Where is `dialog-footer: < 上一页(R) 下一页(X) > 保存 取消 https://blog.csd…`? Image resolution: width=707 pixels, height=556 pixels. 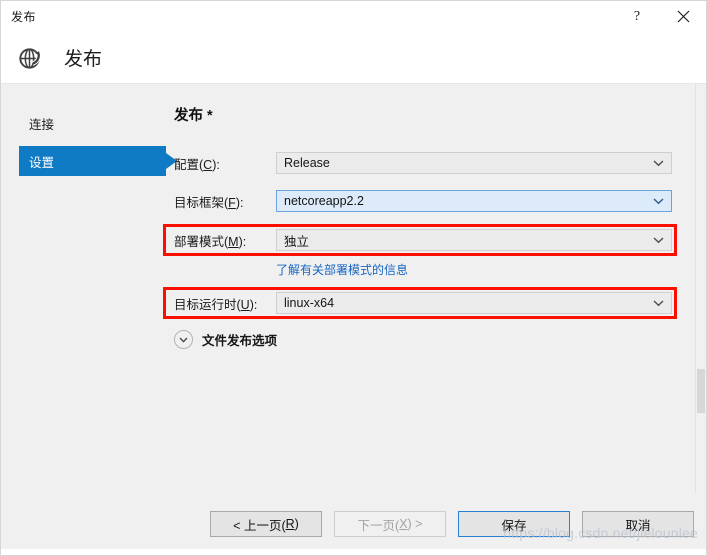
dialog-footer: < 上一页(R) 下一页(X) > 保存 取消 https://blog.csd… is located at coordinates (353, 524).